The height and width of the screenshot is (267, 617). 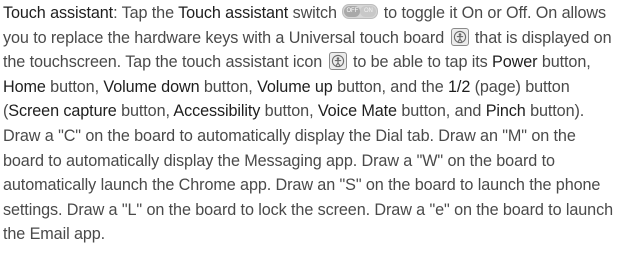 I want to click on term-accessibility: Accessibility, so click(x=217, y=111).